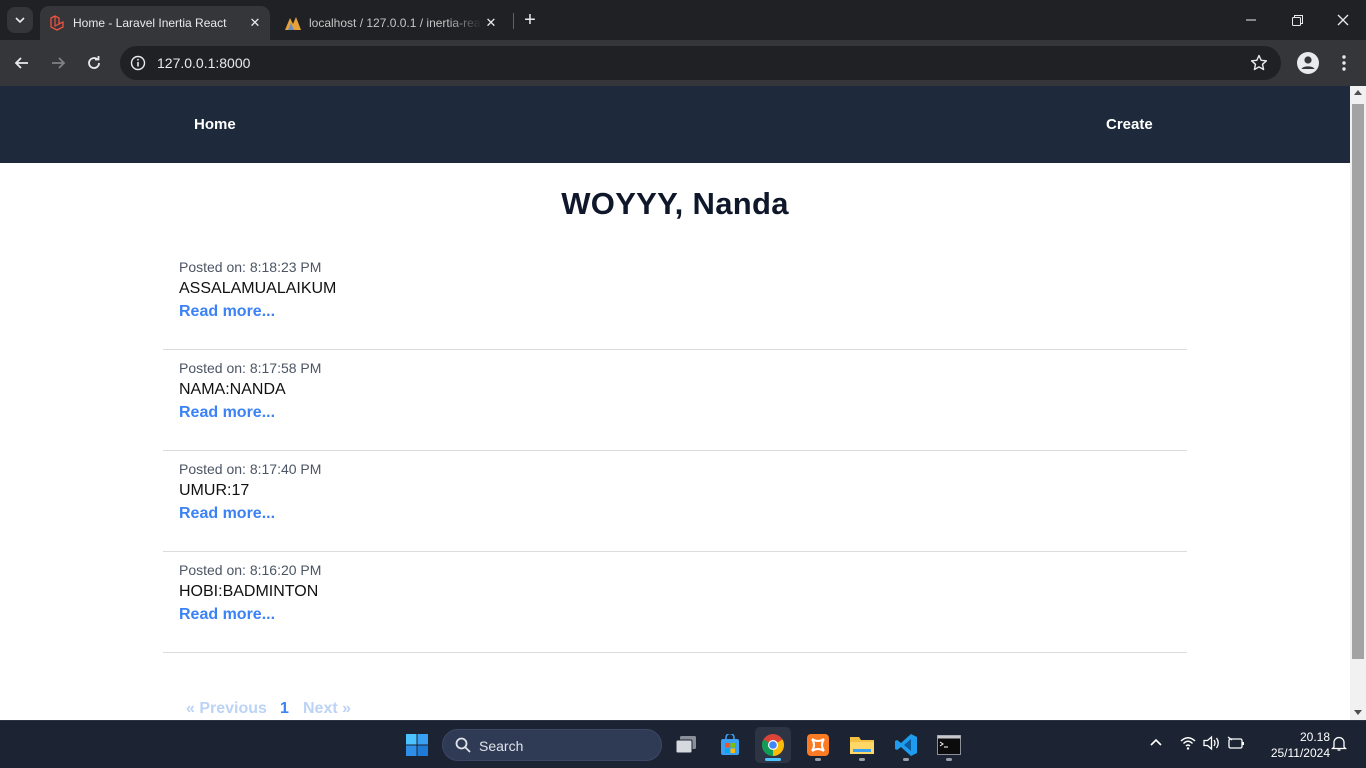 The height and width of the screenshot is (768, 1366). Describe the element at coordinates (395, 23) in the screenshot. I see `tab-title: localhost / 127.0.0.1 / inertia-react` at that location.